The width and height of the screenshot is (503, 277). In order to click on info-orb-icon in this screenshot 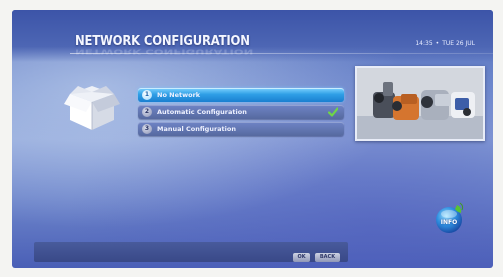, I will do `click(449, 218)`.